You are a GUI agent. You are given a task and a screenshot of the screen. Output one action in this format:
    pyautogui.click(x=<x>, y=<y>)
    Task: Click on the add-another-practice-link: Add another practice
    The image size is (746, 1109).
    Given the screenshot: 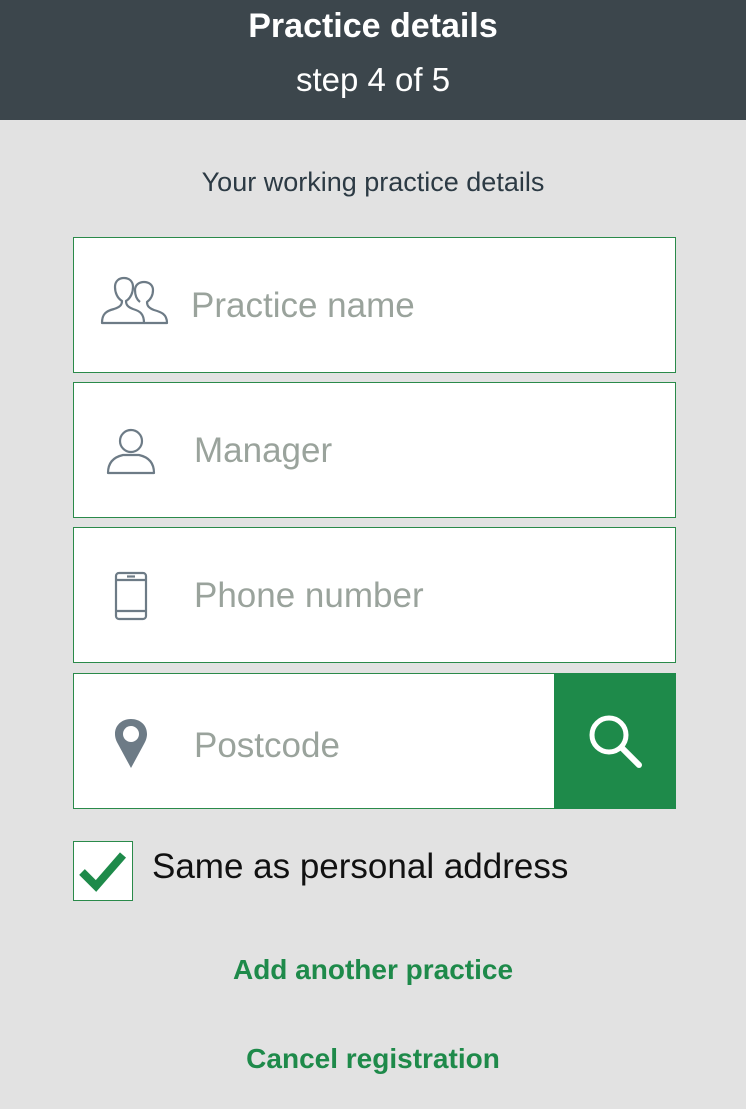 What is the action you would take?
    pyautogui.click(x=373, y=970)
    